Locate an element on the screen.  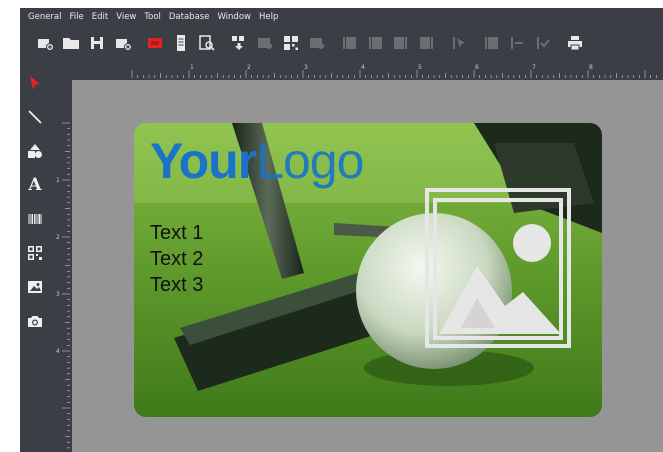
horizontal-ruler-ticks: 1 2 3 4 5 6 7 8 is located at coordinates (394, 71).